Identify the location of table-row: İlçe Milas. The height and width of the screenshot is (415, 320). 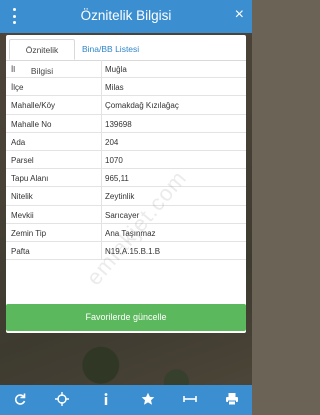
(126, 87).